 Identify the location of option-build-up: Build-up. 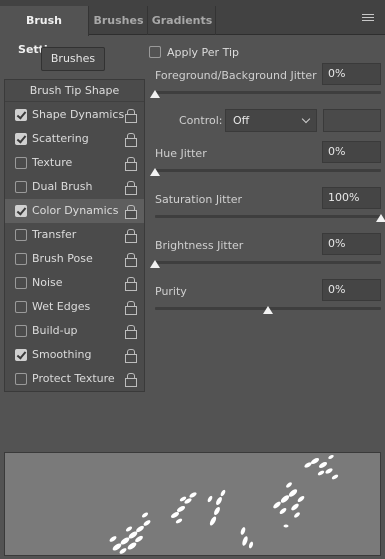
(74, 331).